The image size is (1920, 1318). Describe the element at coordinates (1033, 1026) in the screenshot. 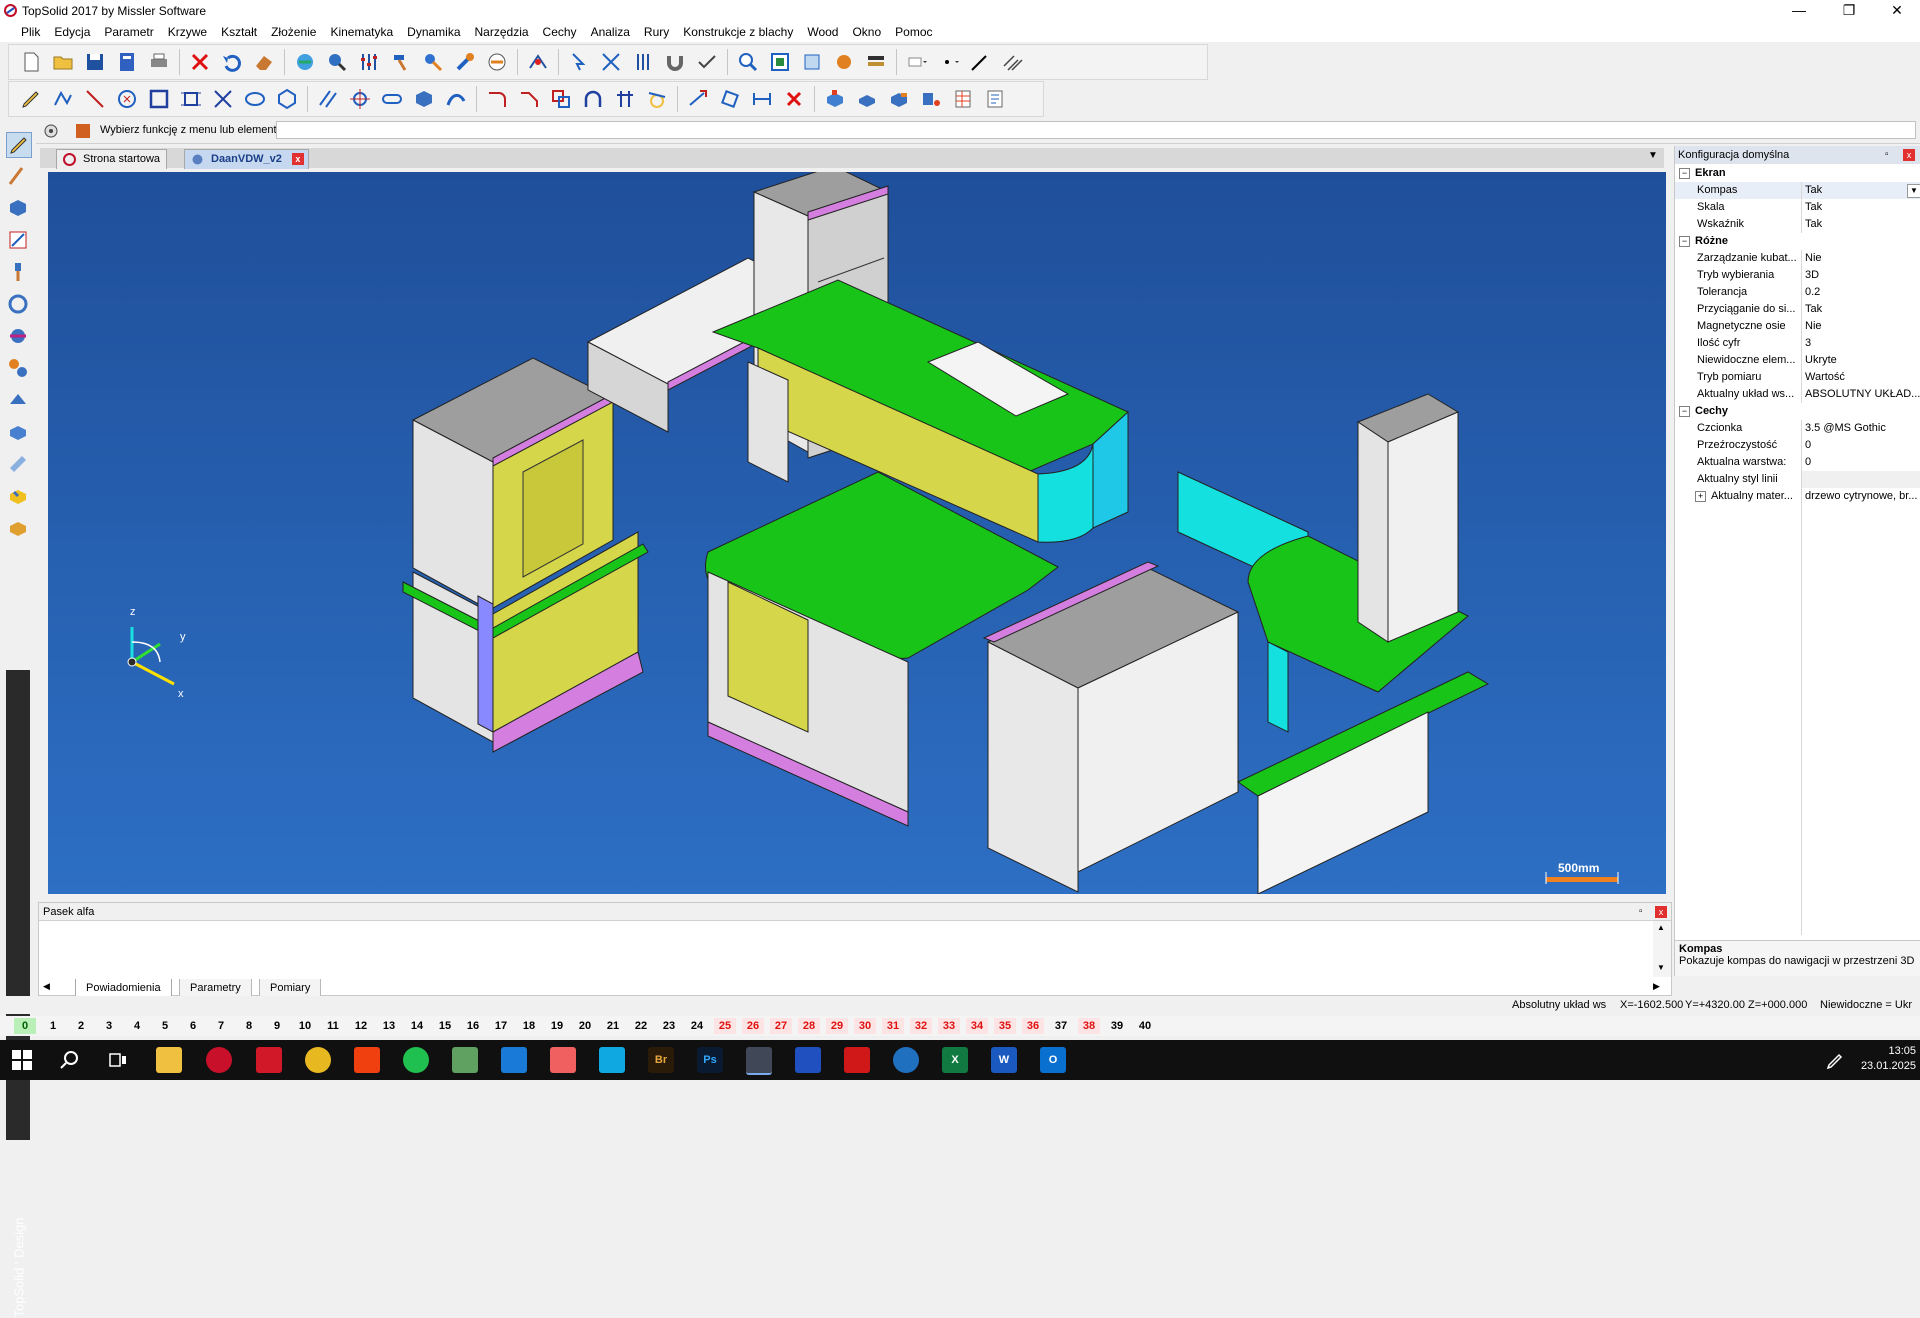

I see `layer-36: 36` at that location.